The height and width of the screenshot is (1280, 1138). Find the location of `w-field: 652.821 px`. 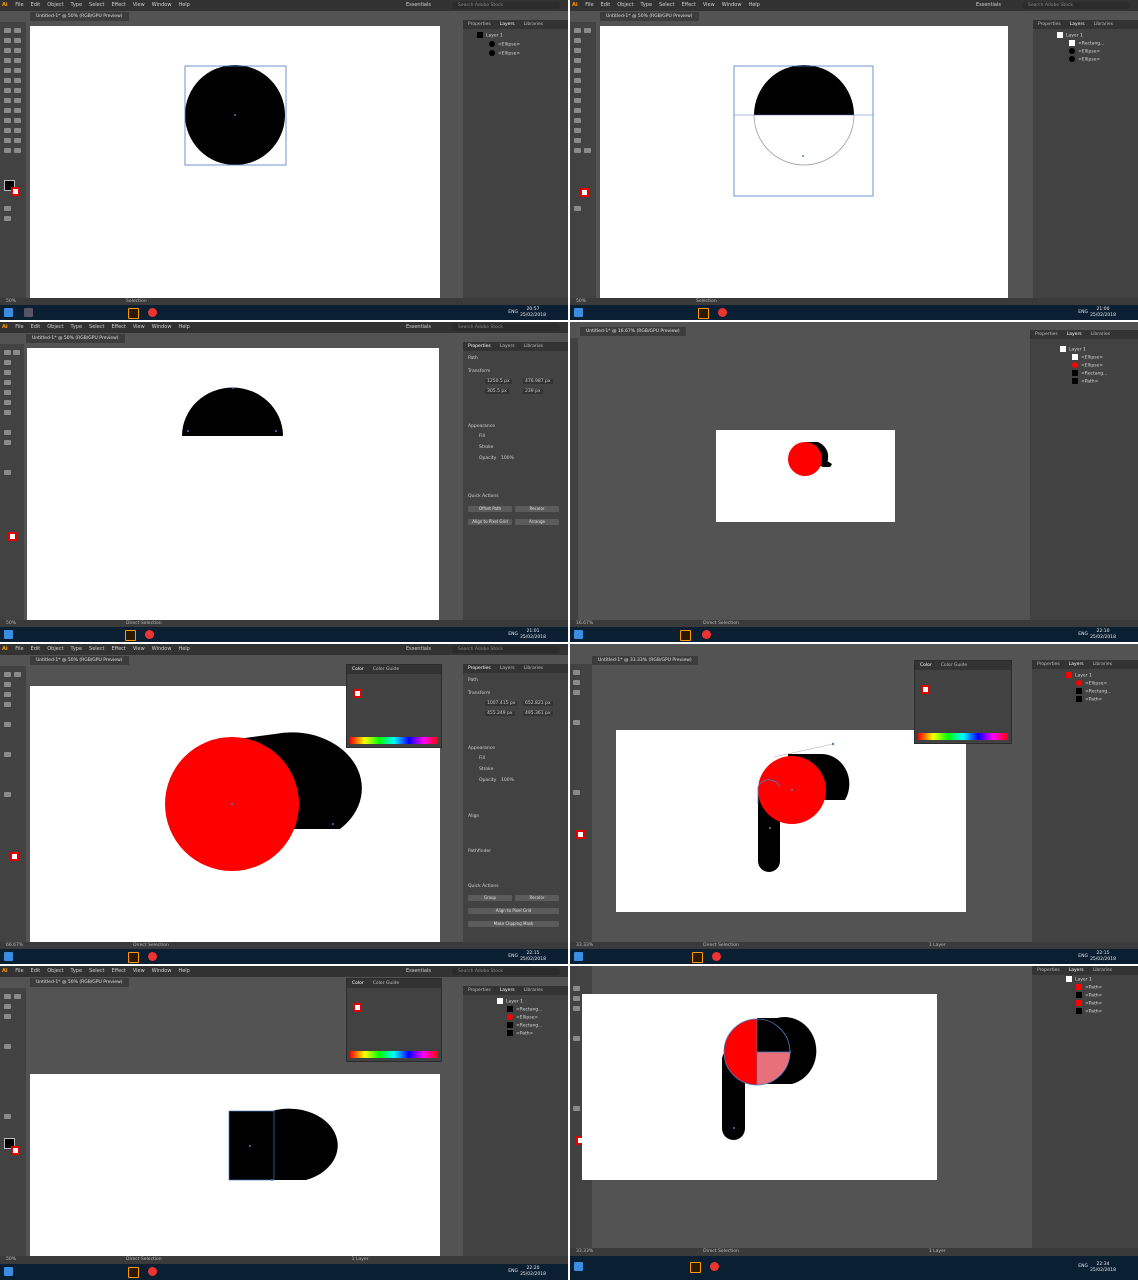

w-field: 652.821 px is located at coordinates (538, 703).